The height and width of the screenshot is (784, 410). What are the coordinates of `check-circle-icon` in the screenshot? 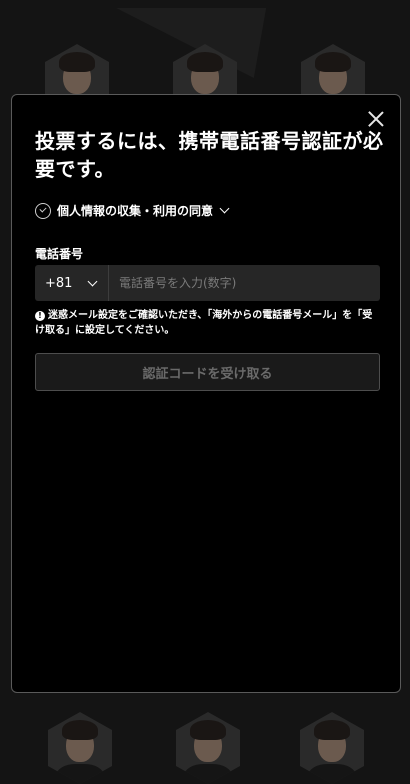 It's located at (43, 210).